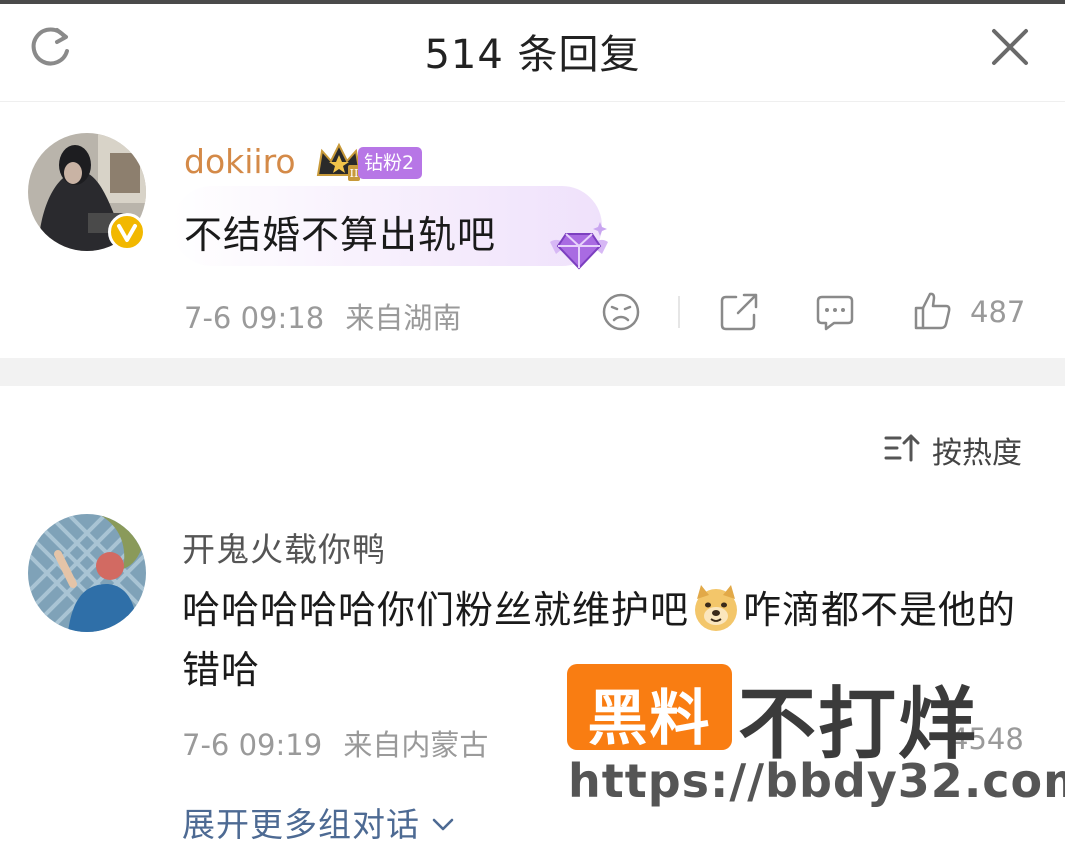 This screenshot has height=857, width=1065. What do you see at coordinates (621, 312) in the screenshot?
I see `dislike-face-icon` at bounding box center [621, 312].